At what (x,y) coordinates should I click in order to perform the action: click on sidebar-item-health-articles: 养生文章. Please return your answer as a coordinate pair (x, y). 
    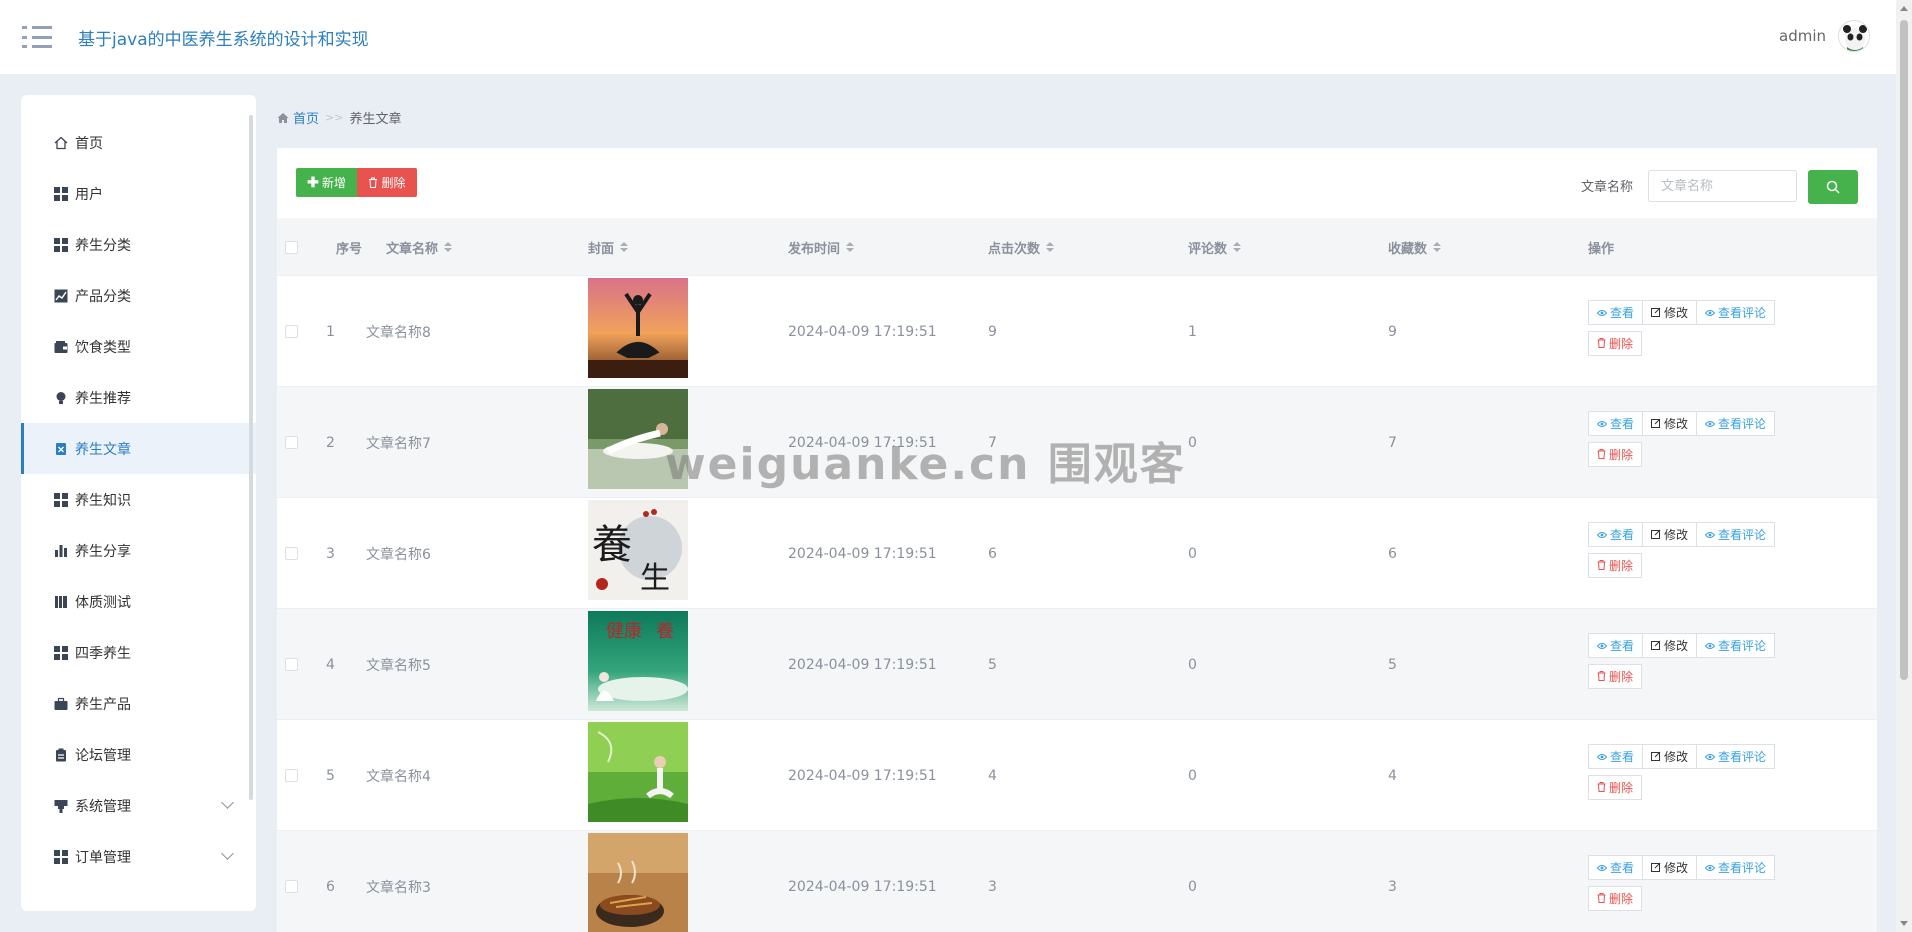
    Looking at the image, I should click on (138, 448).